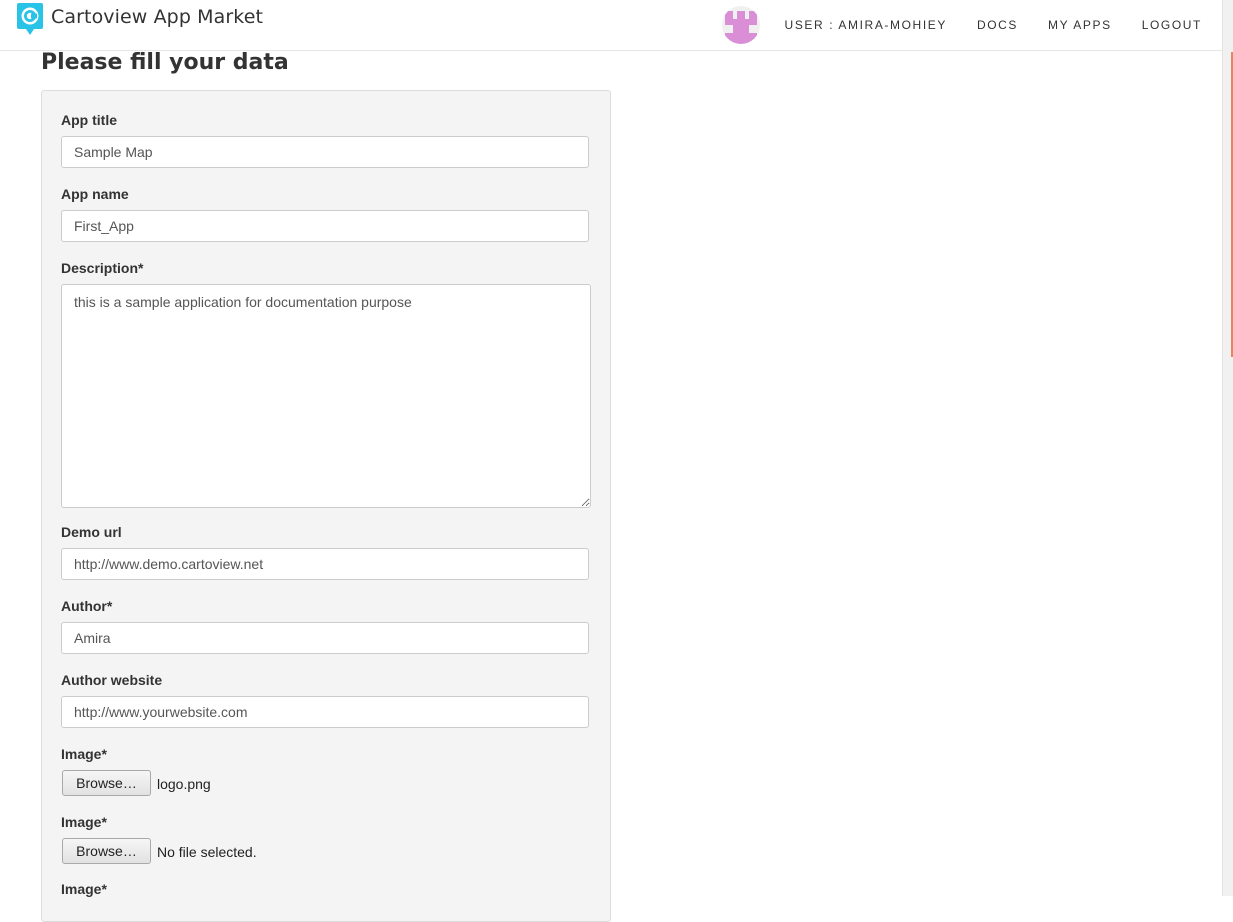 The image size is (1233, 922). I want to click on app-title-label: App title, so click(89, 120).